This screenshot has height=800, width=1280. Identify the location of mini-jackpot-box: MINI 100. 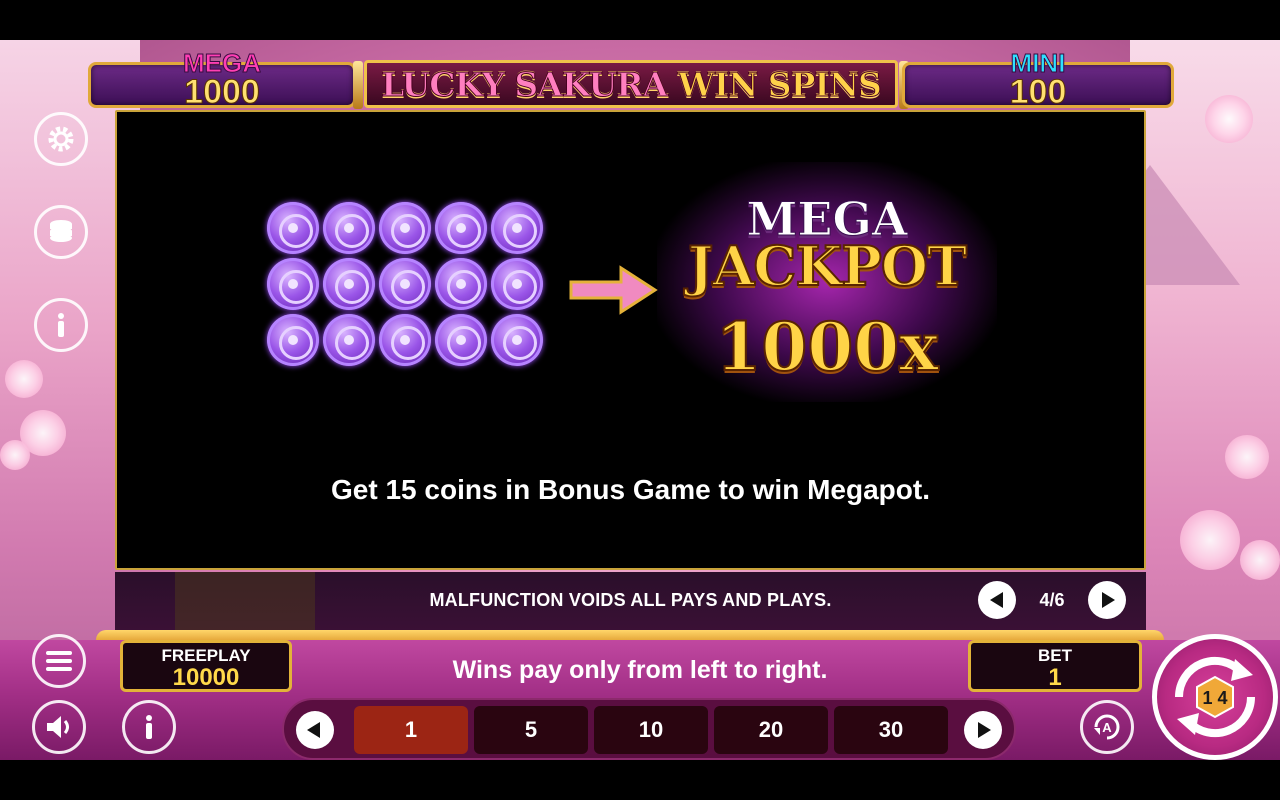
(1038, 80).